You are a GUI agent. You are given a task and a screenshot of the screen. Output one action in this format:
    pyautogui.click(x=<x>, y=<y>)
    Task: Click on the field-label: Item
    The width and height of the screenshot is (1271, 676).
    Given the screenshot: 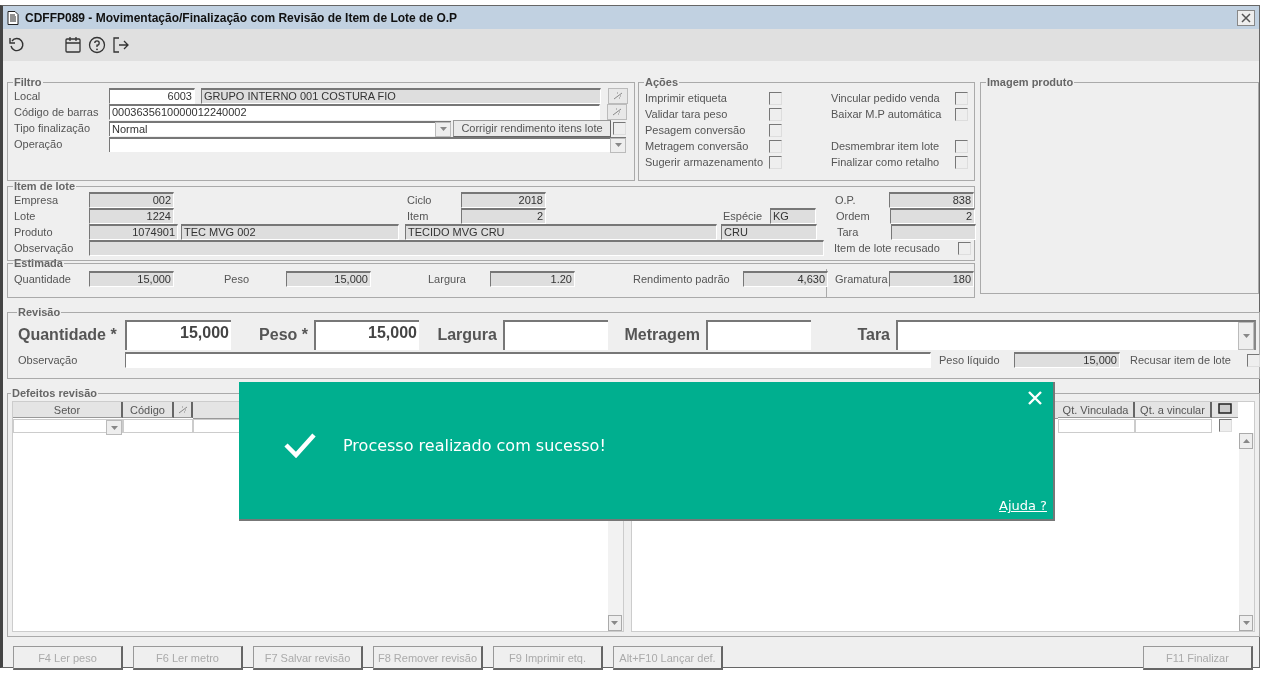 What is the action you would take?
    pyautogui.click(x=418, y=216)
    